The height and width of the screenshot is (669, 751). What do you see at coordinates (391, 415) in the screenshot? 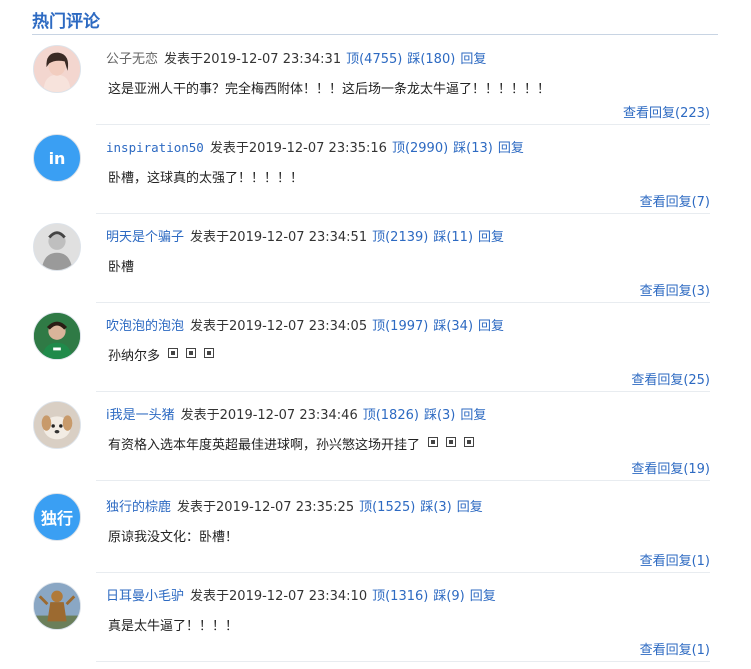
I see `upvote-button: 顶(1826)` at bounding box center [391, 415].